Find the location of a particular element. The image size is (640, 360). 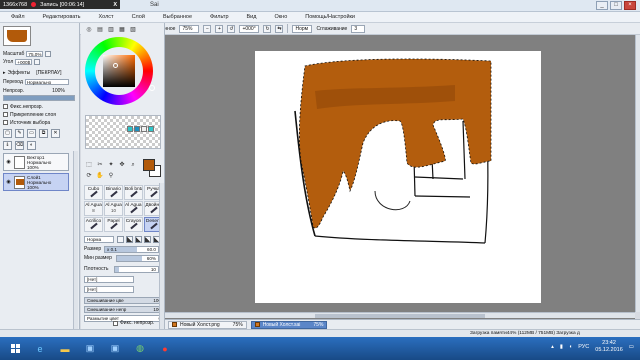

menu-help: Помощь/Настройки is located at coordinates (330, 17).